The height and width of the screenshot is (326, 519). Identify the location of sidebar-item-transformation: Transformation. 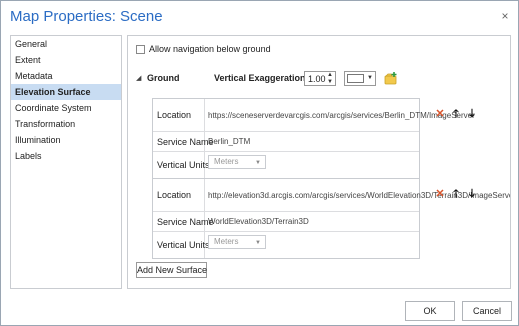
(66, 124).